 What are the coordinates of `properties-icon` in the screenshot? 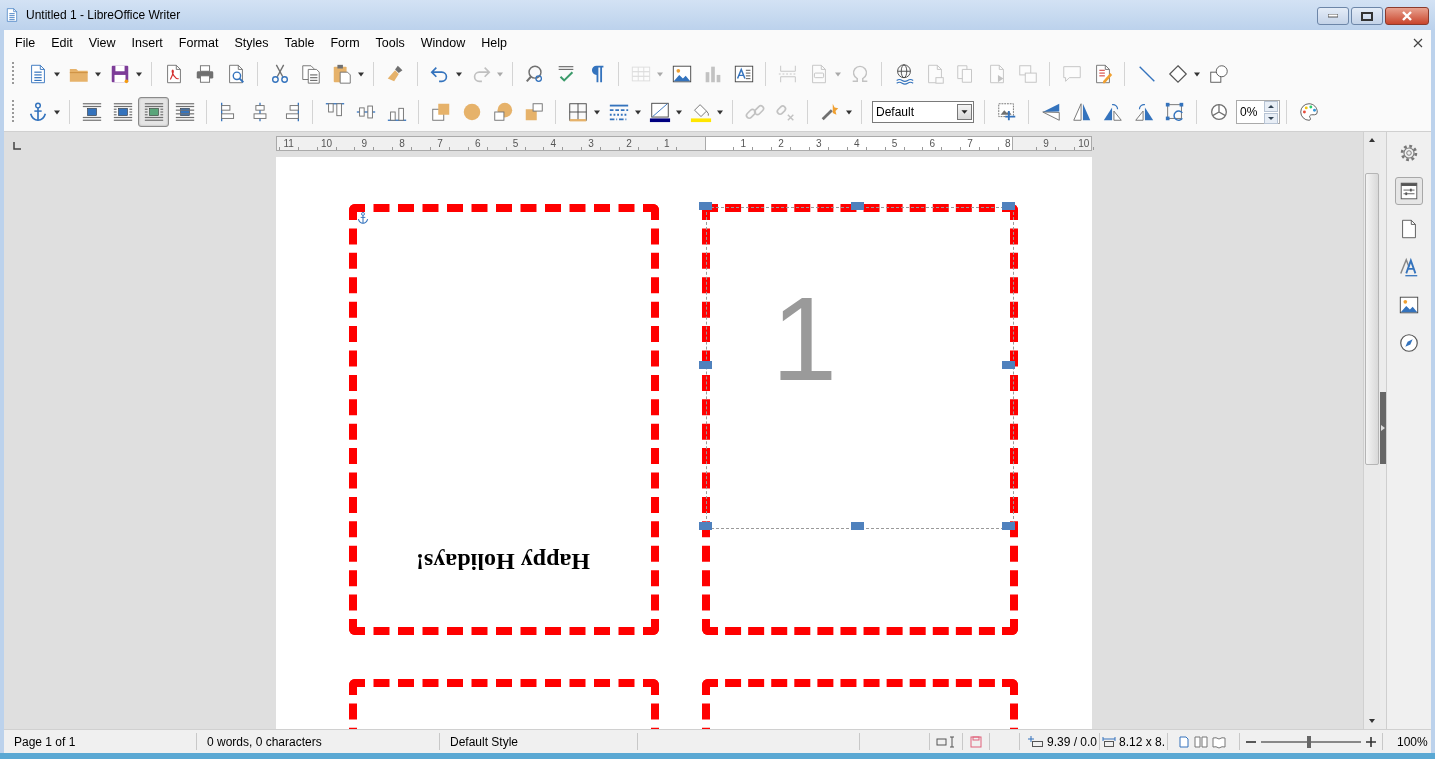 It's located at (1409, 191).